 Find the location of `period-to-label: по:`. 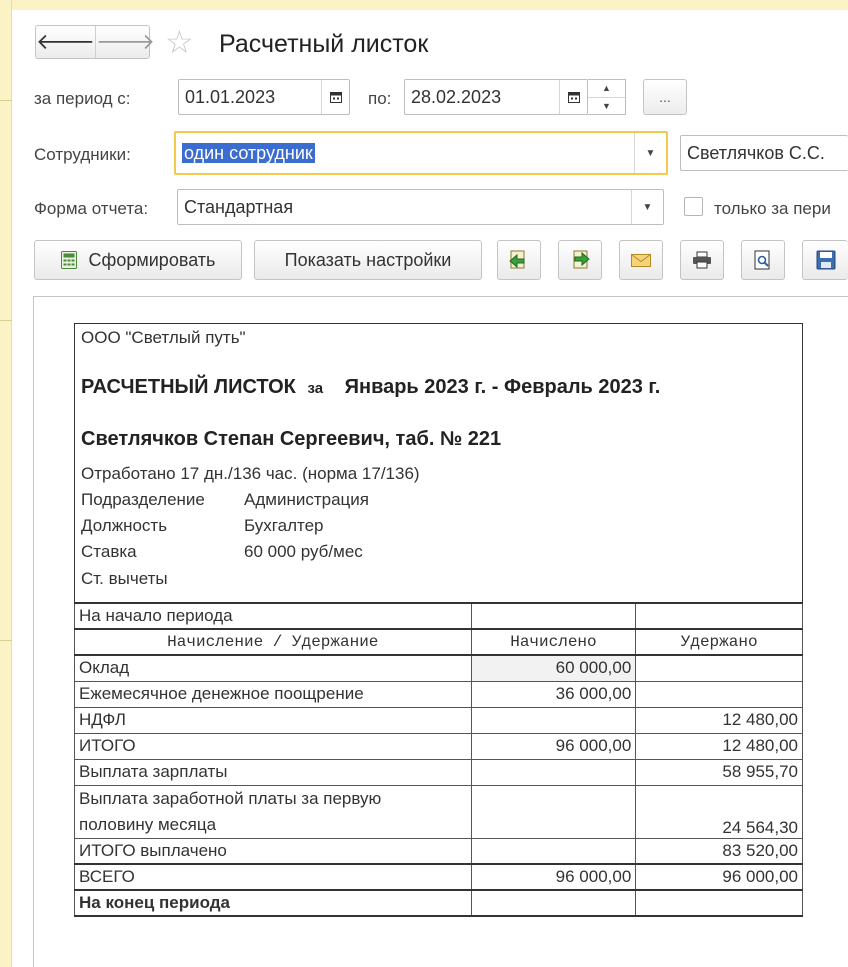

period-to-label: по: is located at coordinates (380, 98).